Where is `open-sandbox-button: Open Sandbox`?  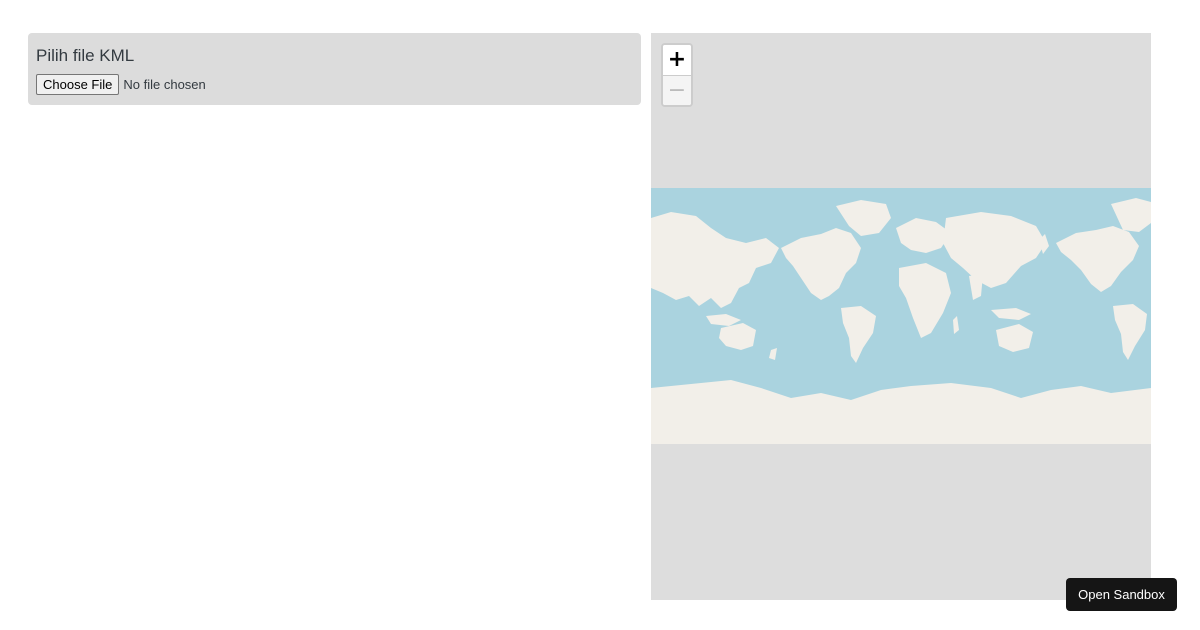
open-sandbox-button: Open Sandbox is located at coordinates (1121, 594).